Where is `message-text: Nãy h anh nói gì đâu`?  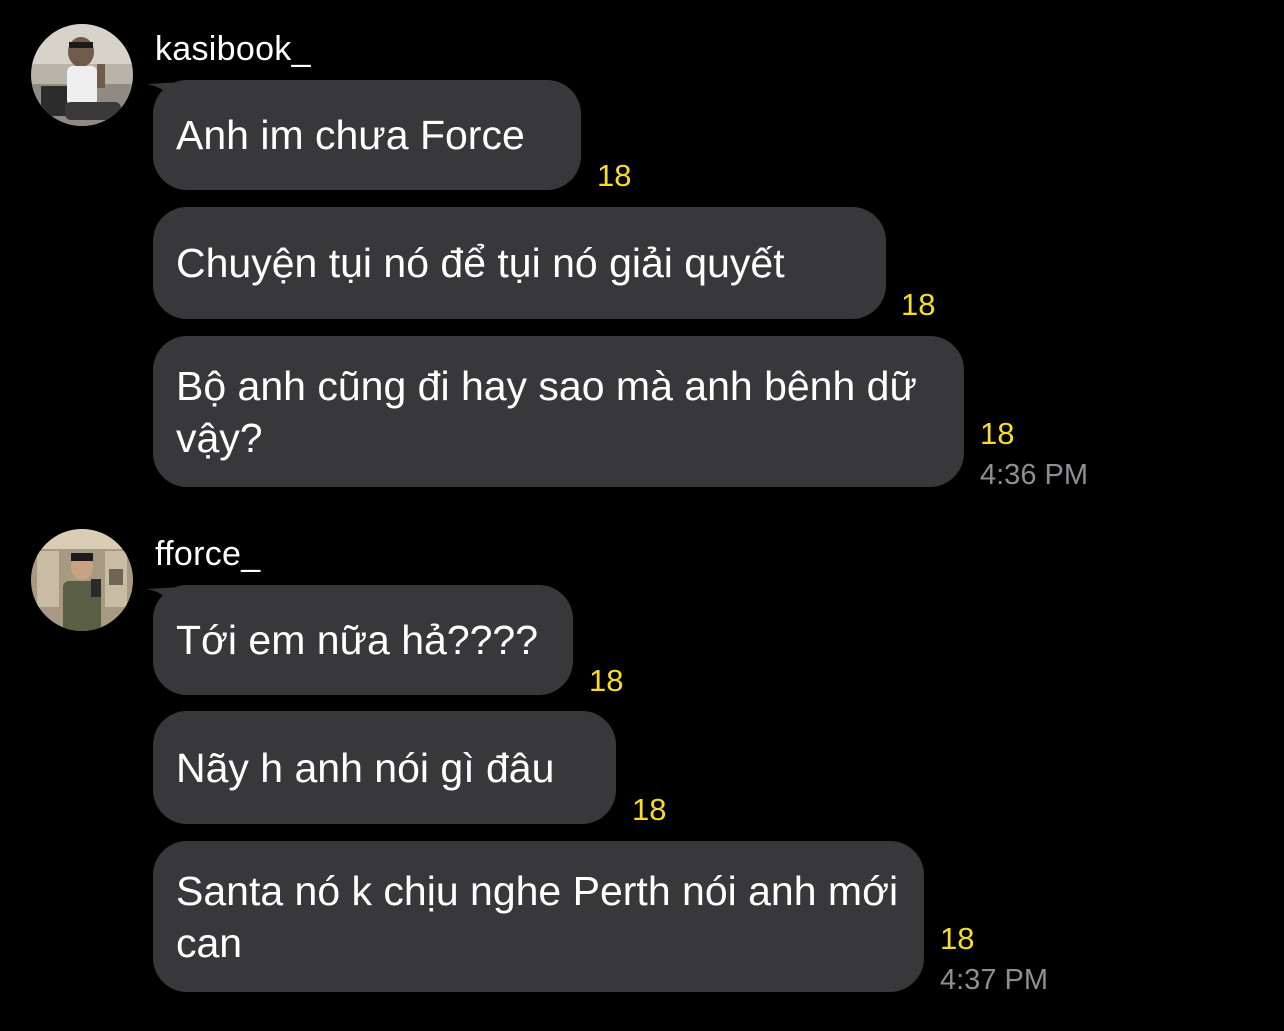
message-text: Nãy h anh nói gì đâu is located at coordinates (365, 768).